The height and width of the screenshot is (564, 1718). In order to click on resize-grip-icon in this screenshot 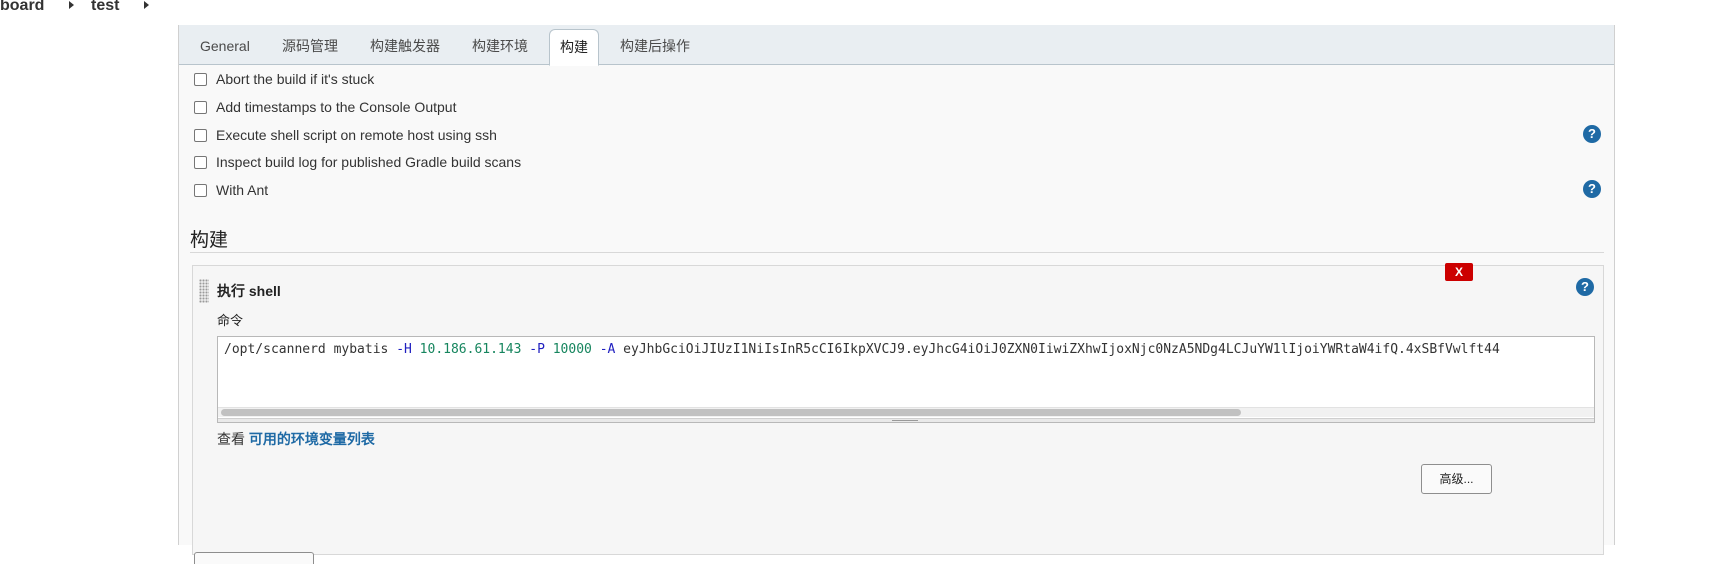, I will do `click(905, 421)`.